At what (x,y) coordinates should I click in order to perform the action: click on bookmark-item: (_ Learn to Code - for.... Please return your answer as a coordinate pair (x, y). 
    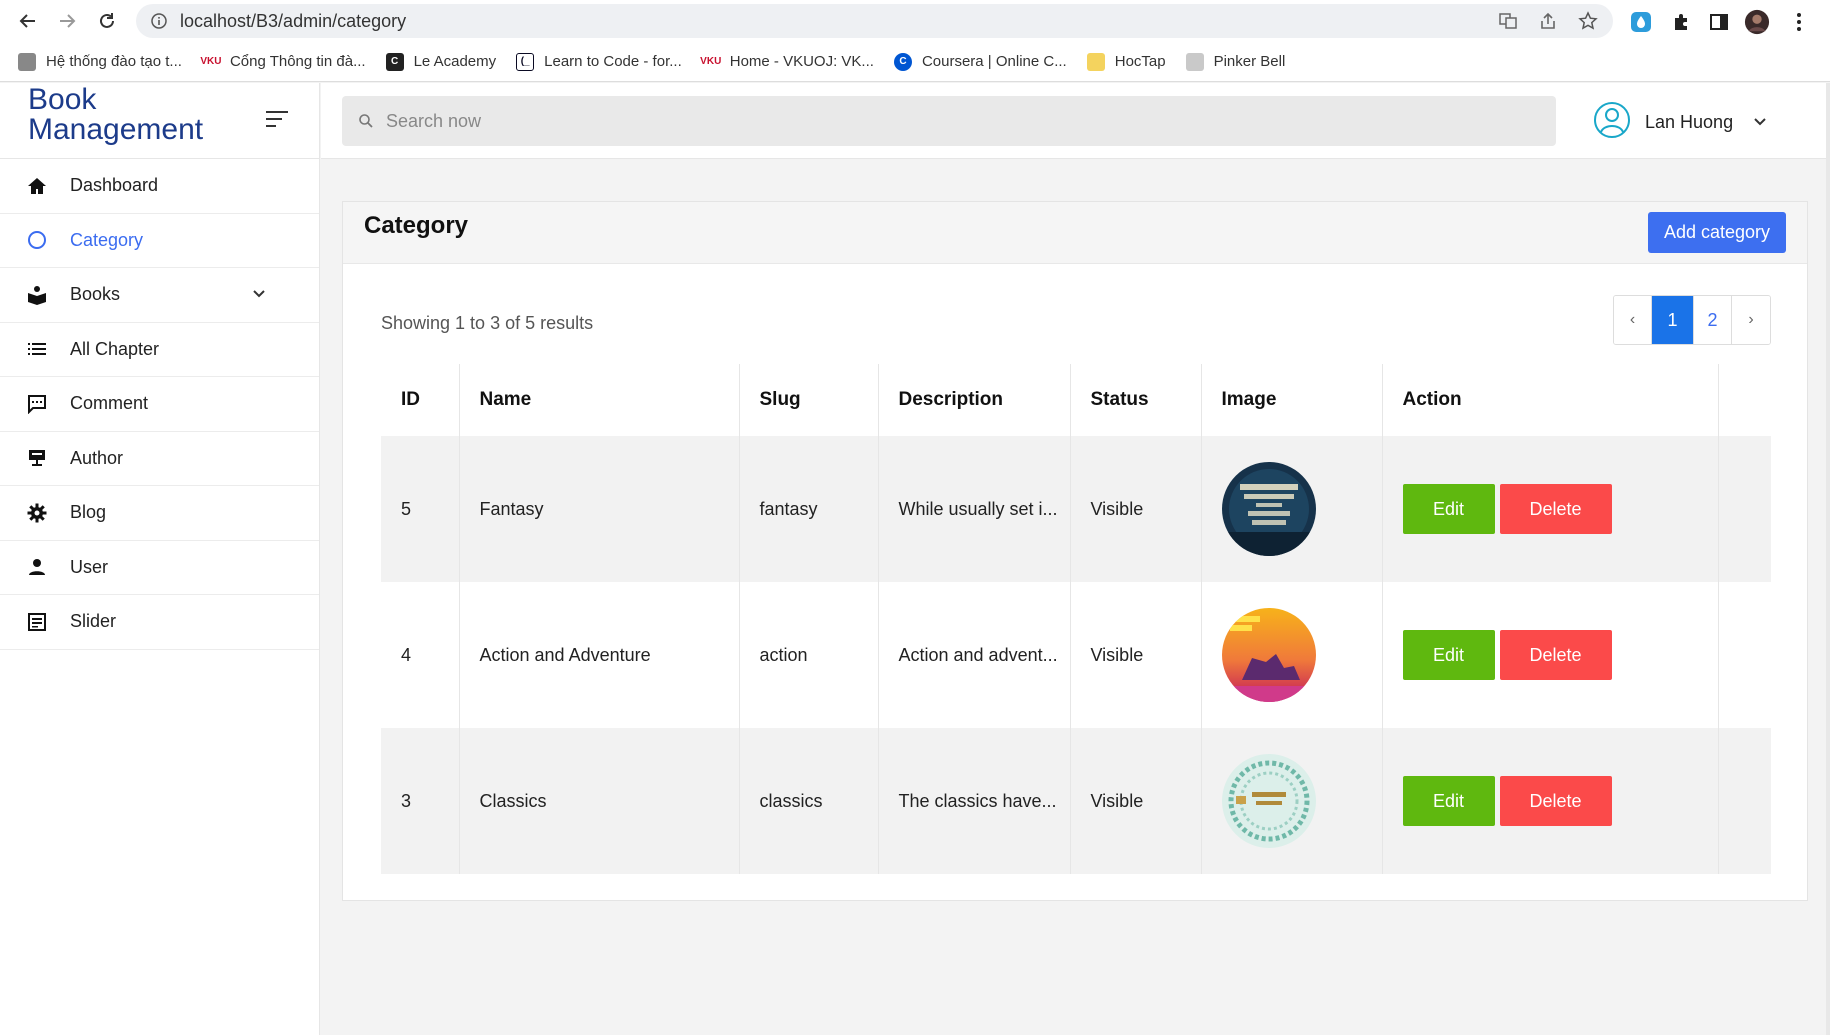
    Looking at the image, I should click on (599, 61).